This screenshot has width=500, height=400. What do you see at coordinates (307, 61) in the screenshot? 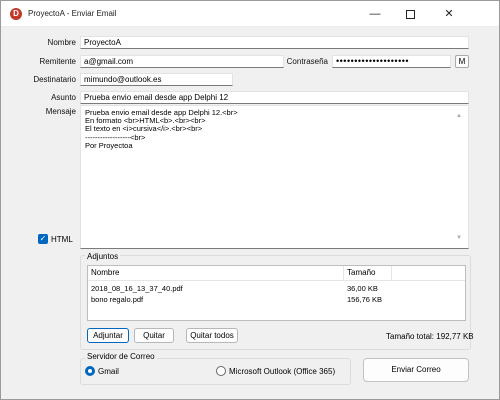
I see `contrasena-label: Contraseña` at bounding box center [307, 61].